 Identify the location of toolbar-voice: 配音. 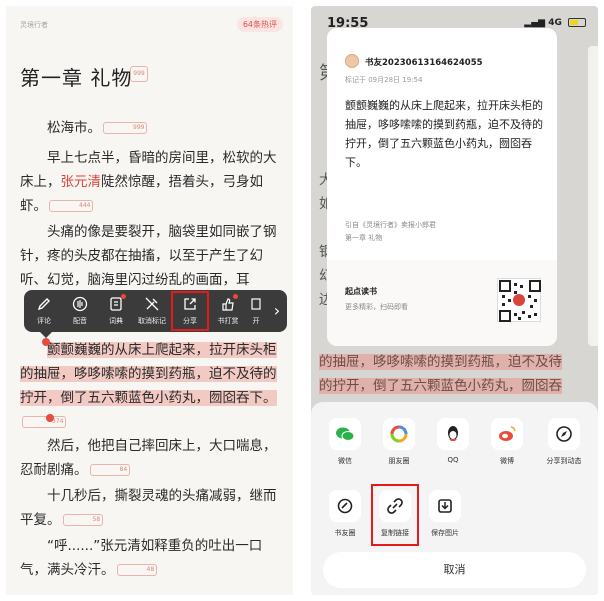
(80, 311).